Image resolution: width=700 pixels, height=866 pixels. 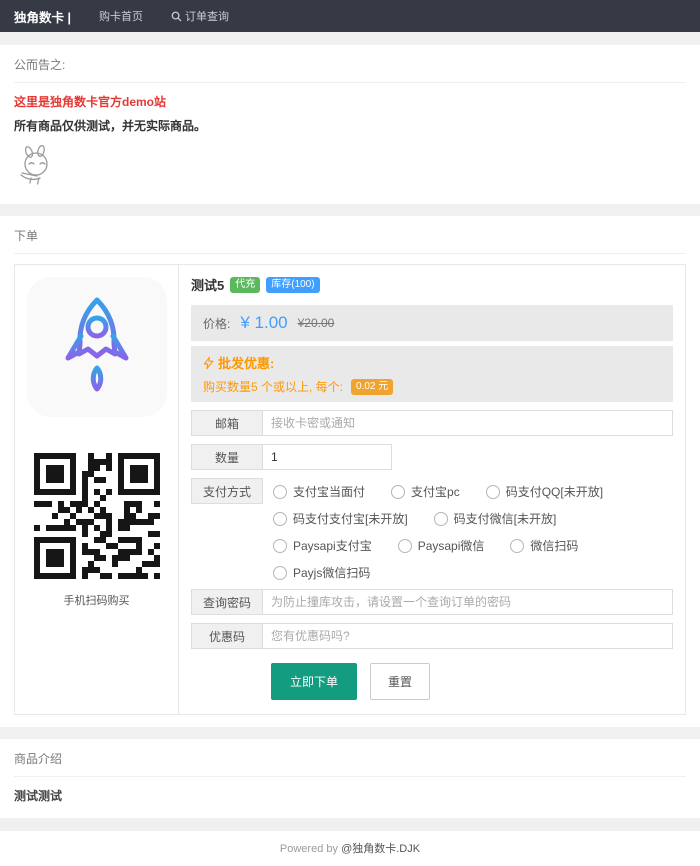 I want to click on qr-caption: 手机扫码购买, so click(x=96, y=601).